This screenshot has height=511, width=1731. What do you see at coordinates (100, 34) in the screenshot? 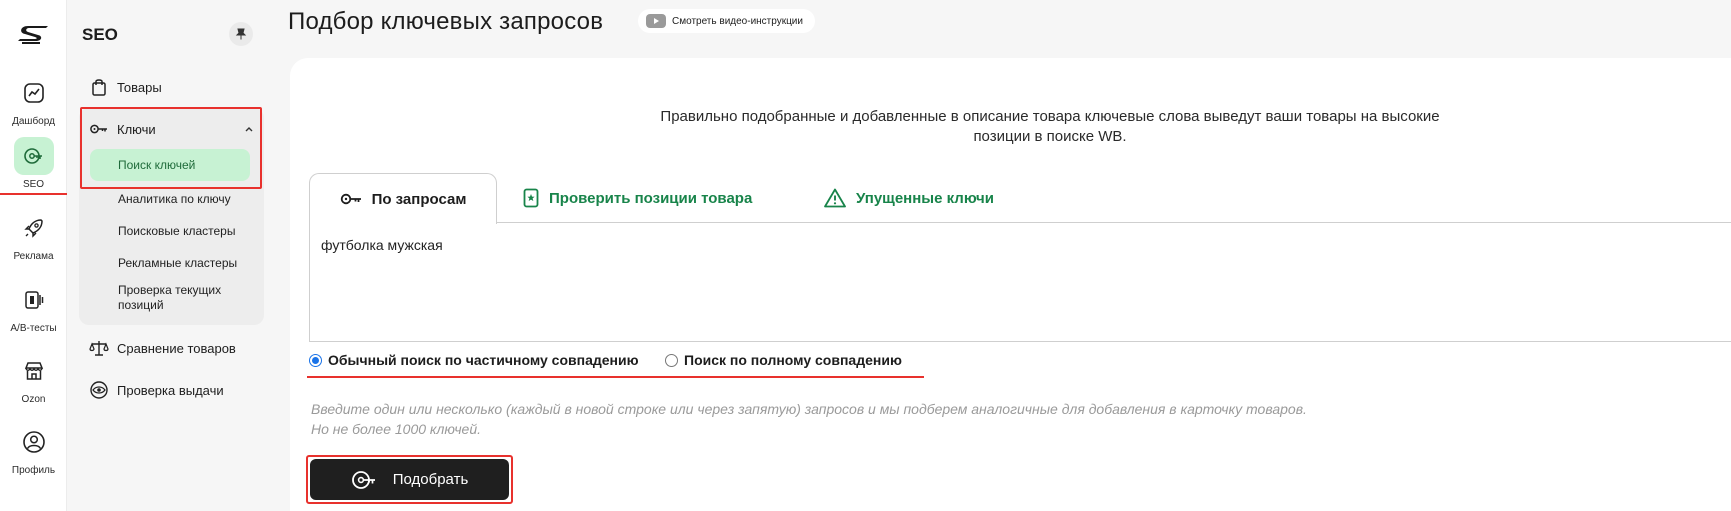
I see `sidebar-title: SEO` at bounding box center [100, 34].